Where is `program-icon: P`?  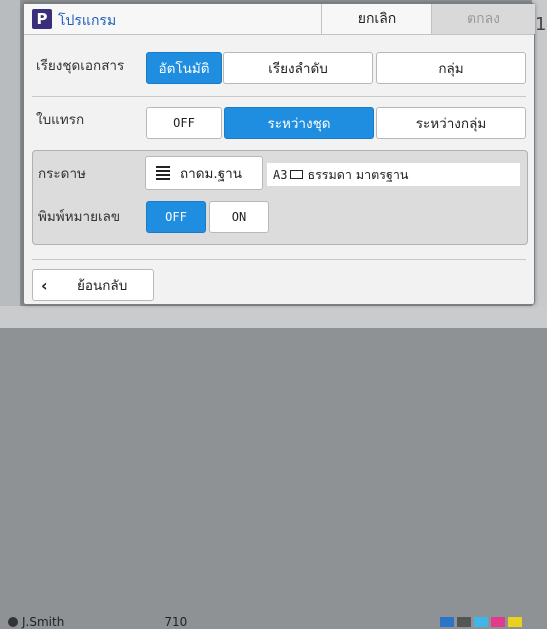 program-icon: P is located at coordinates (42, 19).